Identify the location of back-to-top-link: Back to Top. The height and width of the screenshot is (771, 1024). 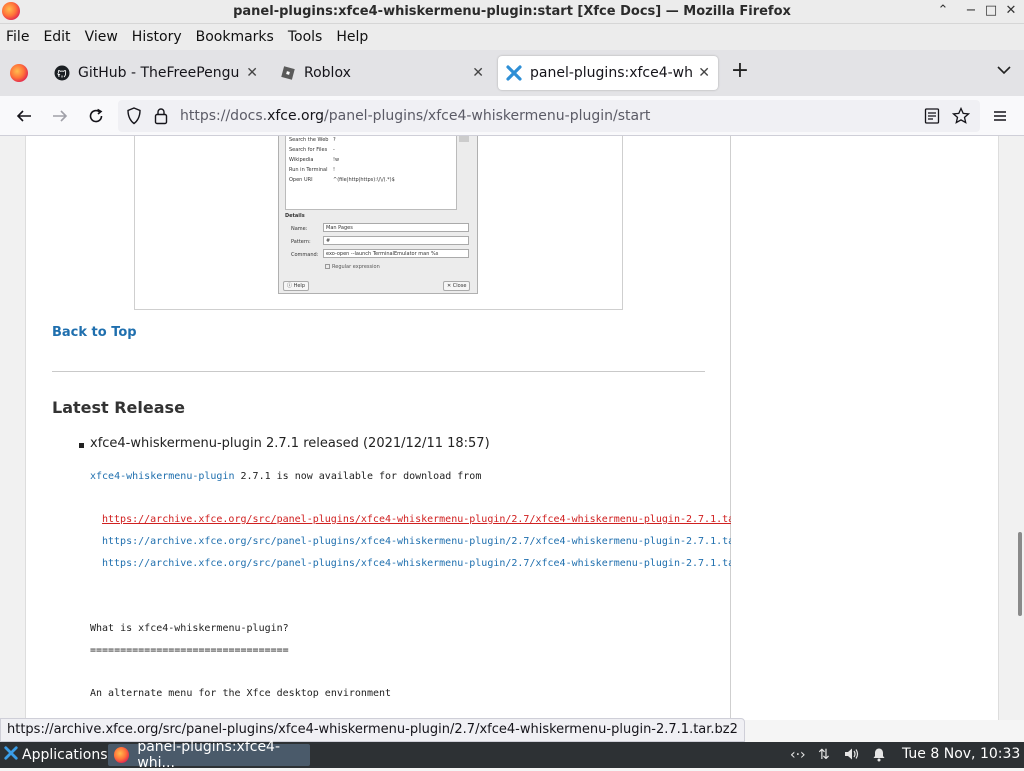
(94, 332).